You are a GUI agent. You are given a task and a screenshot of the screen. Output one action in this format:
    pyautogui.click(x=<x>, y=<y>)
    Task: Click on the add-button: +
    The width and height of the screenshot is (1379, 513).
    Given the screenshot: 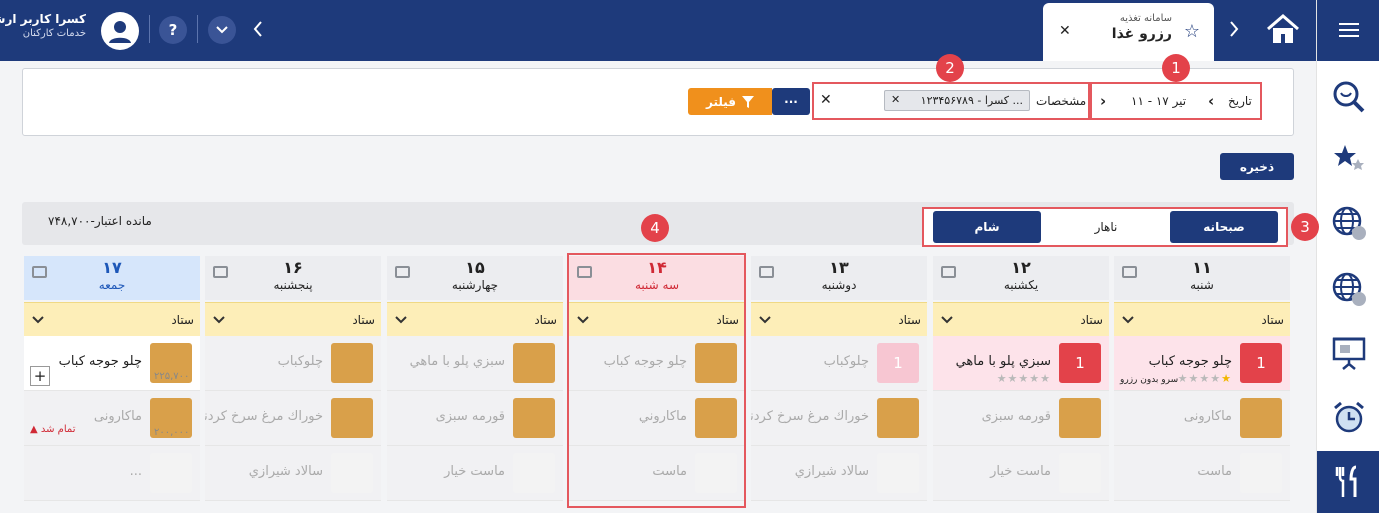 What is the action you would take?
    pyautogui.click(x=40, y=376)
    